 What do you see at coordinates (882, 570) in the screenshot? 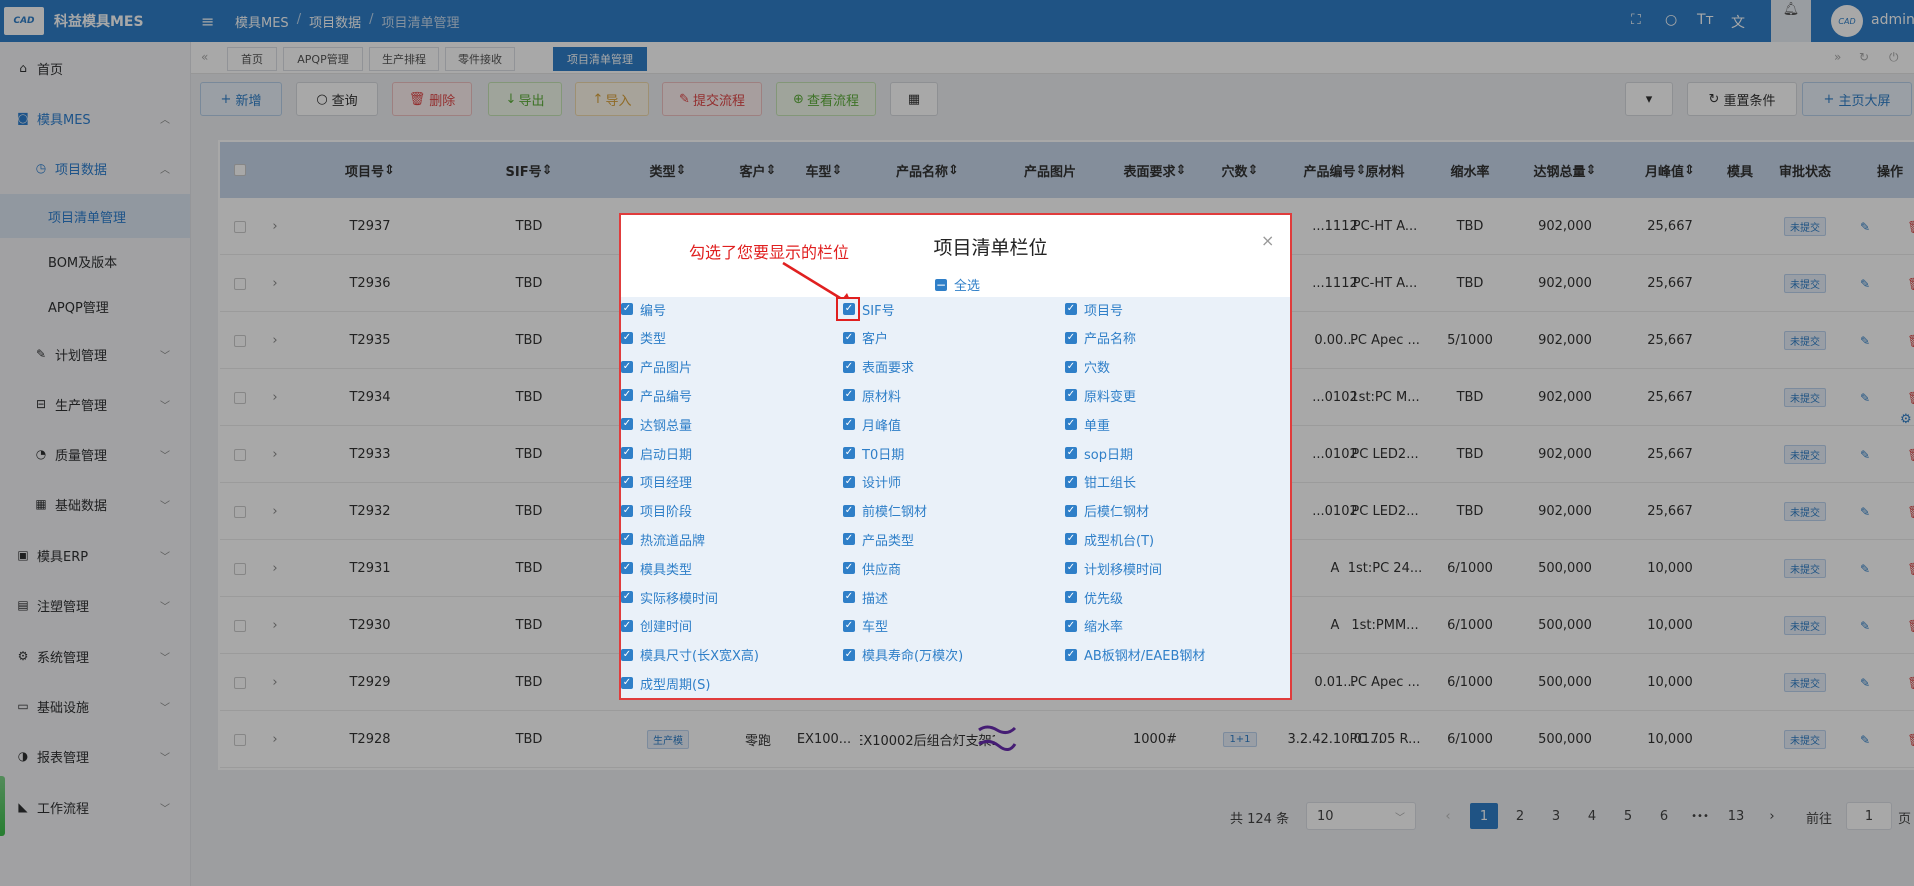
I see `column-option-label: 供应商` at bounding box center [882, 570].